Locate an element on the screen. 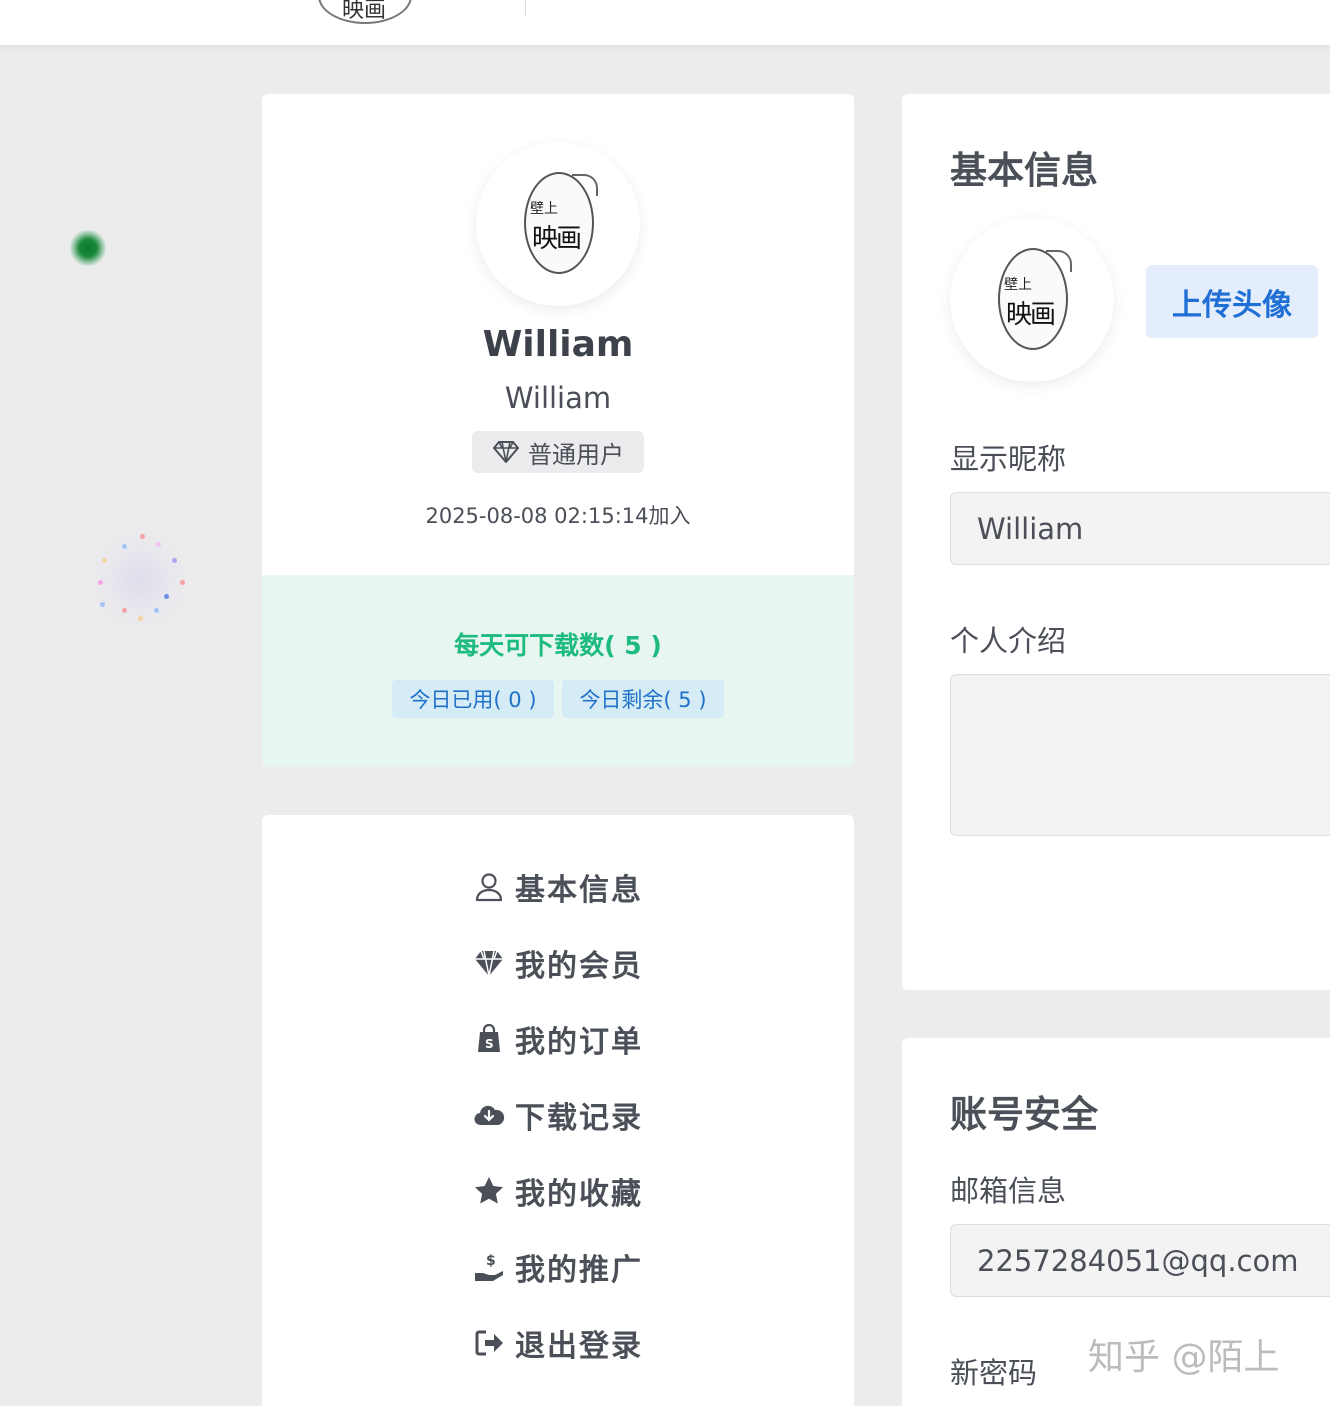  nickname-label: 显示昵称 is located at coordinates (1008, 459).